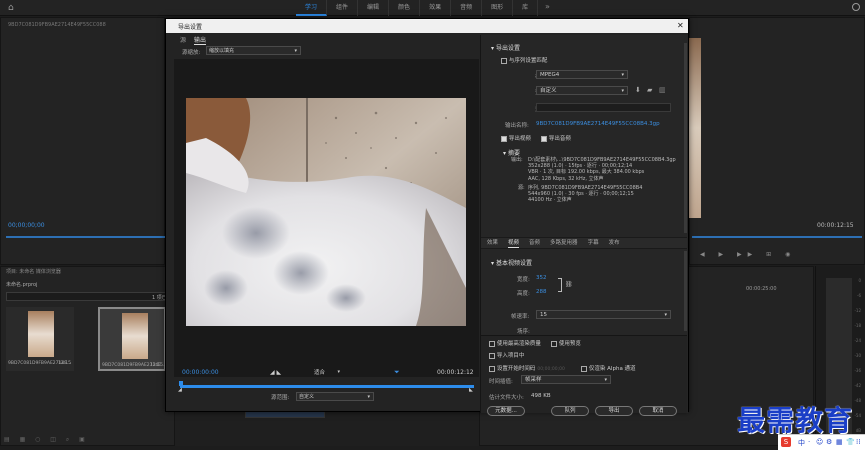 This screenshot has width=865, height=450. I want to click on program-frame-edge, so click(695, 128).